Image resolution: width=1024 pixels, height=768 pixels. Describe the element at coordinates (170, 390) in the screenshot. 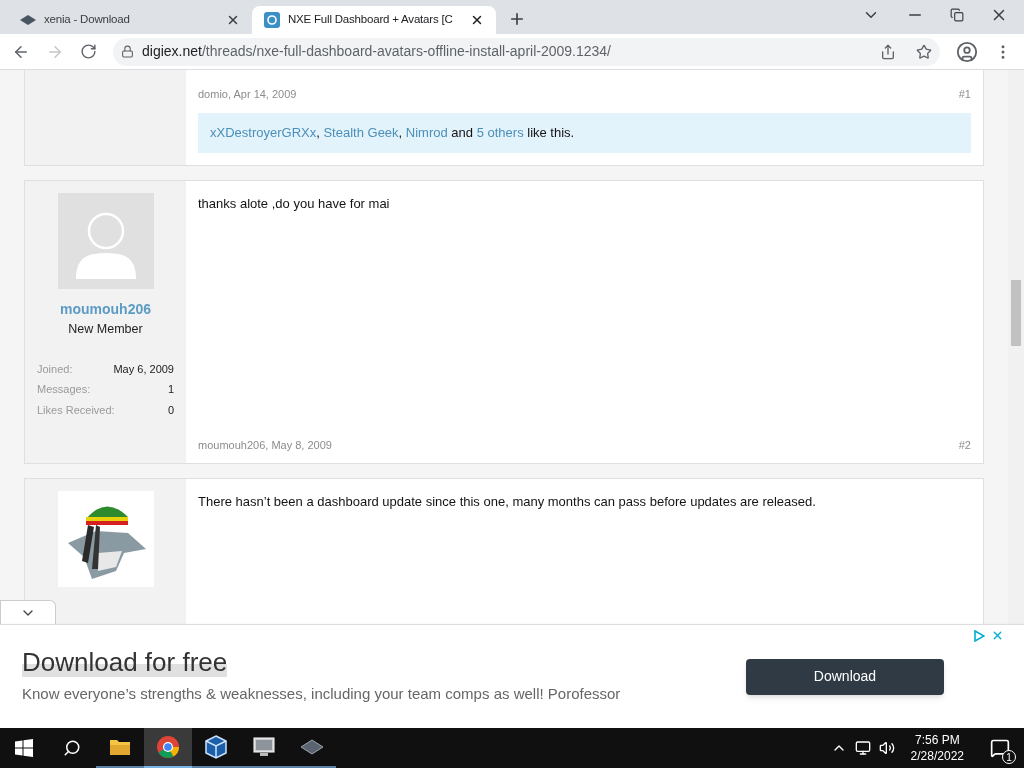

I see `stat-value: 1` at that location.